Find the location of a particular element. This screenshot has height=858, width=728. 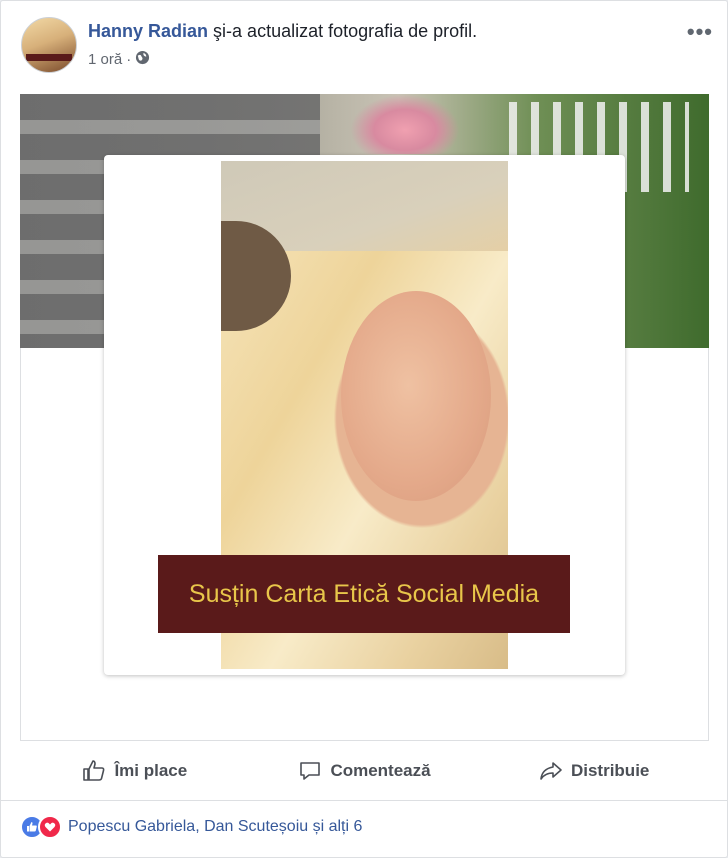

post-actions: Îmi place Comentează Distribuie is located at coordinates (364, 771).